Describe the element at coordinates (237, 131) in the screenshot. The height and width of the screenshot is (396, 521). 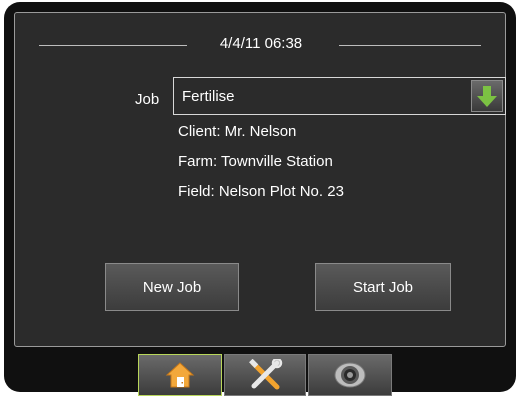
I see `client-text: Client: Mr. Nelson` at that location.